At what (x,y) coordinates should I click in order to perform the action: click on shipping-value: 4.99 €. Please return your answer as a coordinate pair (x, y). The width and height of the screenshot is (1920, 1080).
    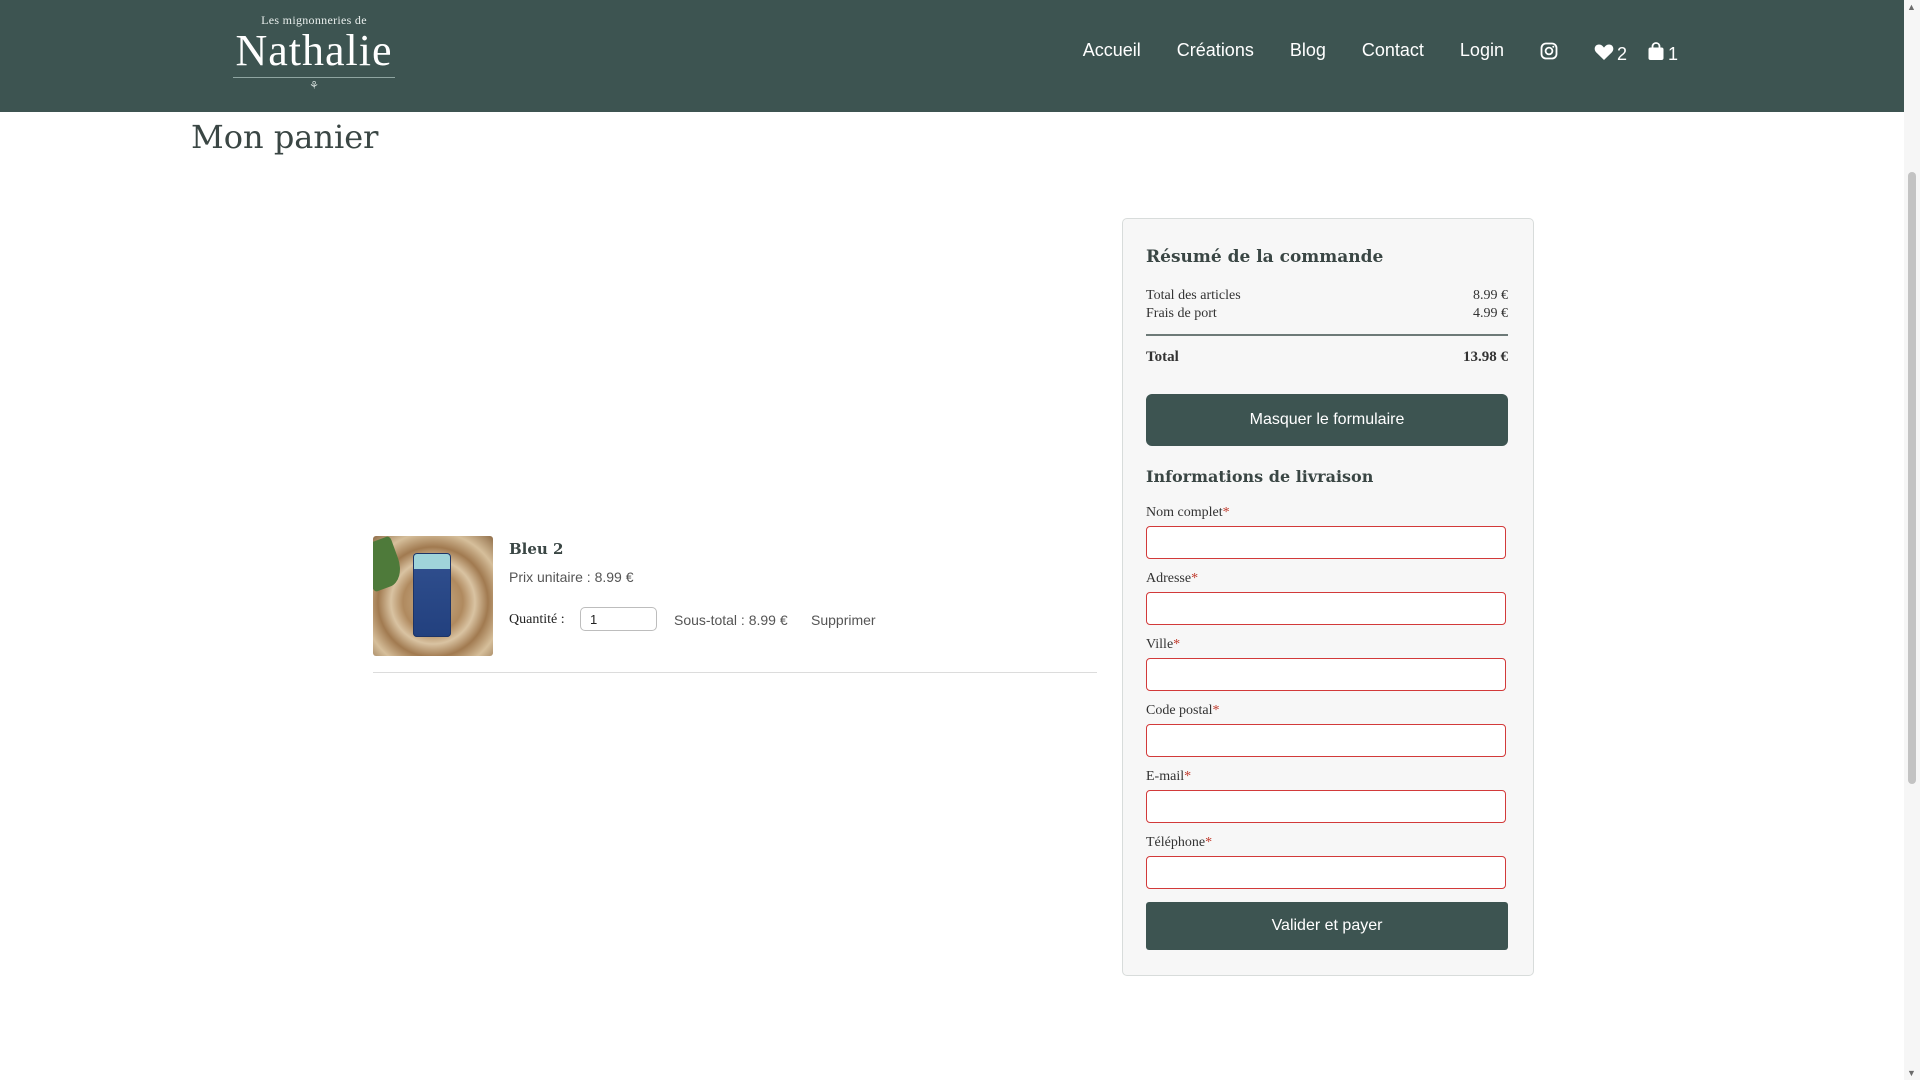
    Looking at the image, I should click on (1490, 313).